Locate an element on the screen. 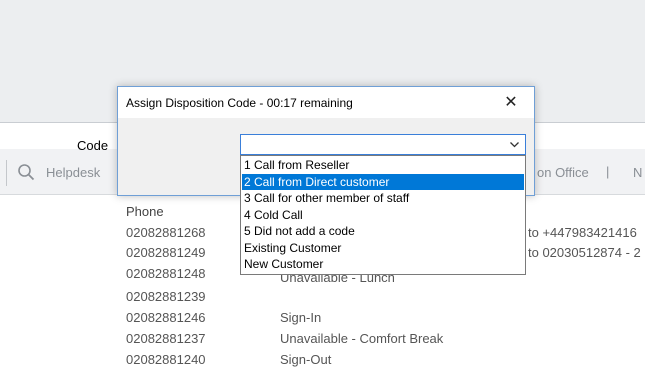  table-row-status: Sign-In is located at coordinates (301, 317).